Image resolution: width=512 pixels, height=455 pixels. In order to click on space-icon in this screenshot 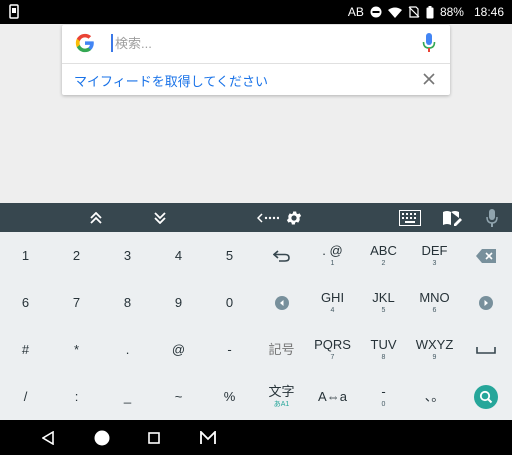, I will do `click(486, 350)`.